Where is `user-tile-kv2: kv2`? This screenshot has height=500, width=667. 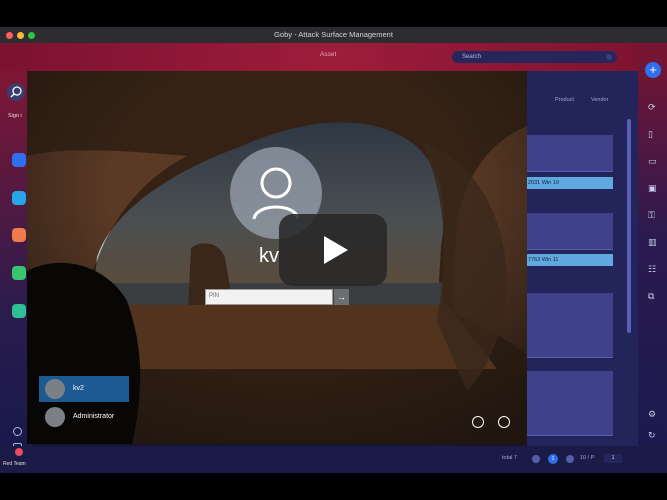 user-tile-kv2: kv2 is located at coordinates (84, 389).